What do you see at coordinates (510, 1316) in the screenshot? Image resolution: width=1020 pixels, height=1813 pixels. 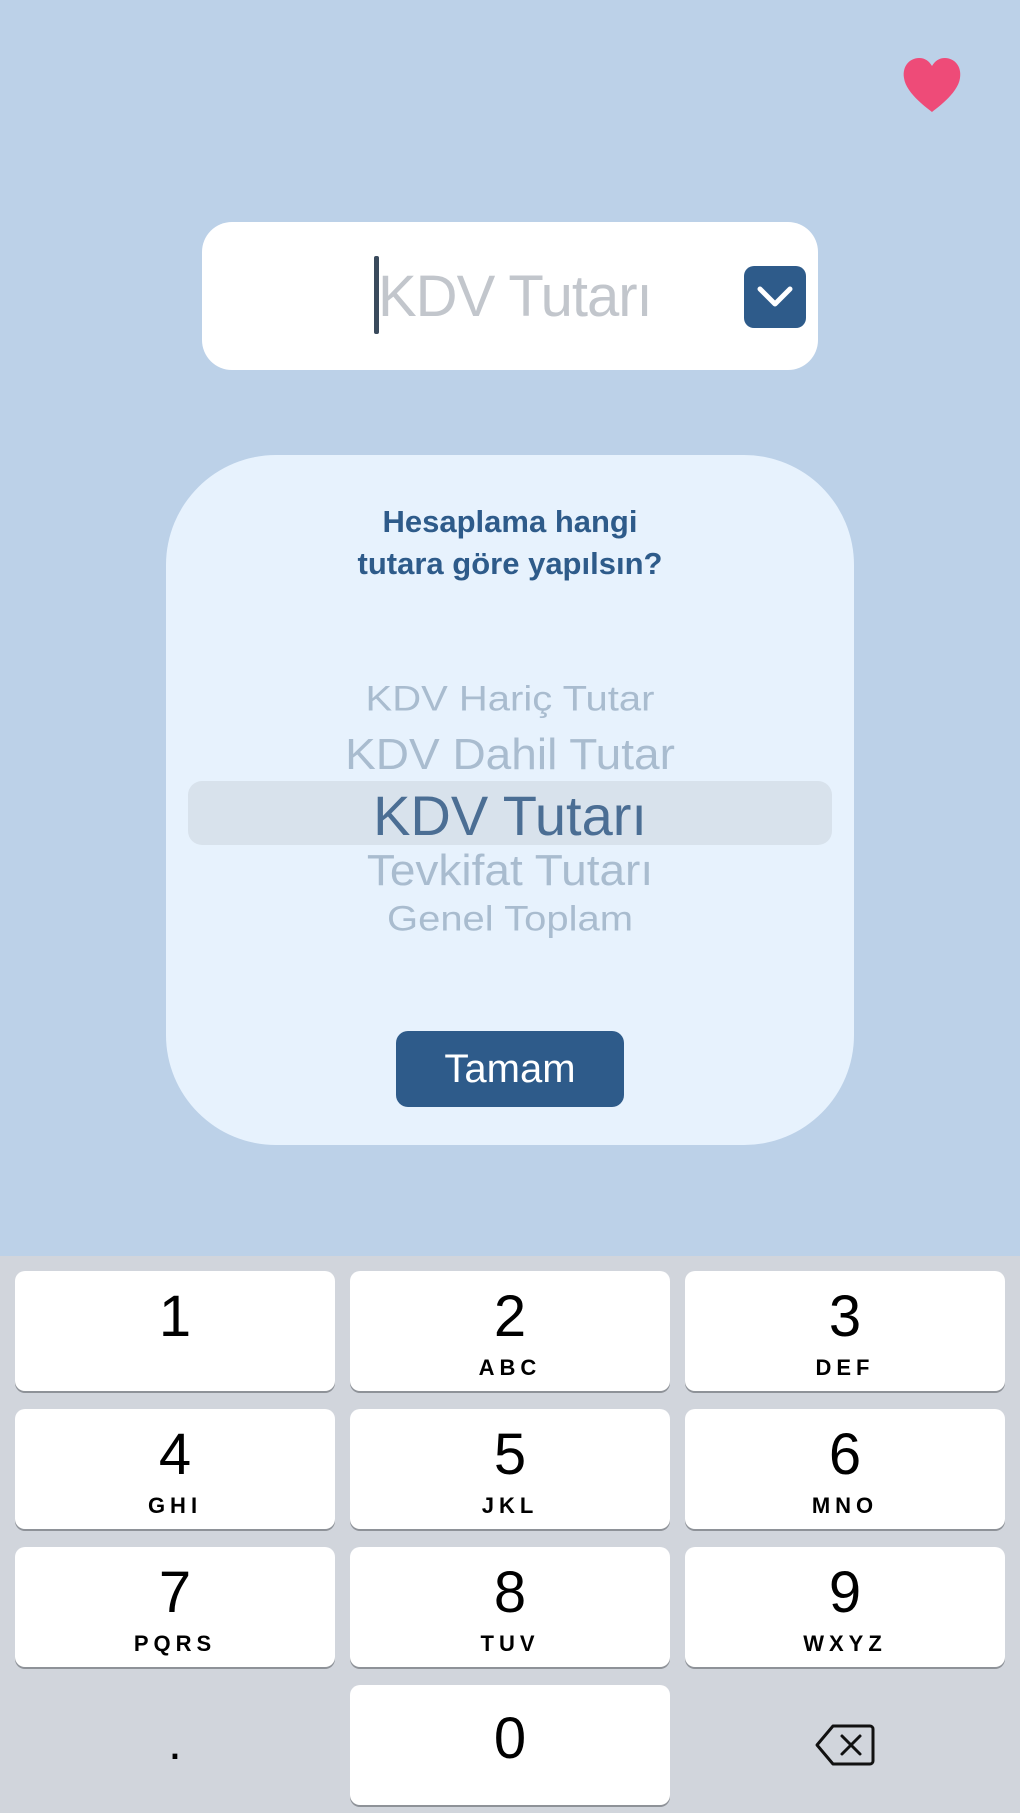 I see `key-digit: 2` at bounding box center [510, 1316].